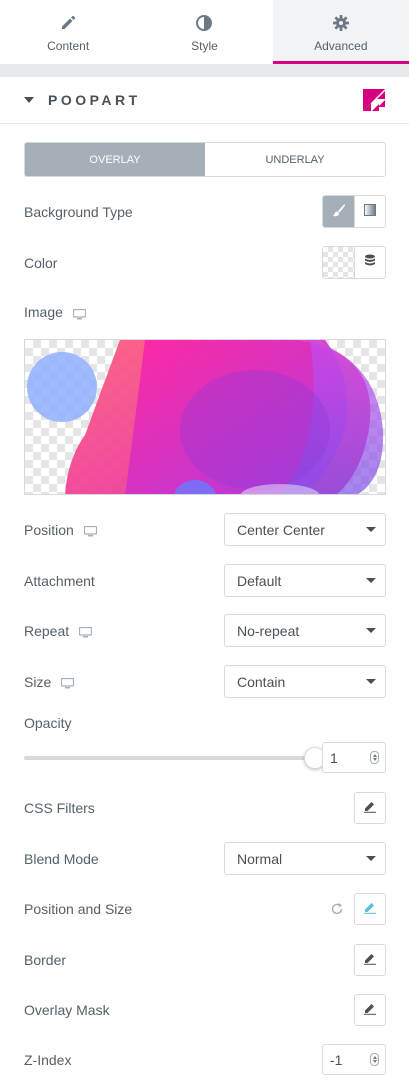  Describe the element at coordinates (336, 1059) in the screenshot. I see `z-index-value: -1` at that location.